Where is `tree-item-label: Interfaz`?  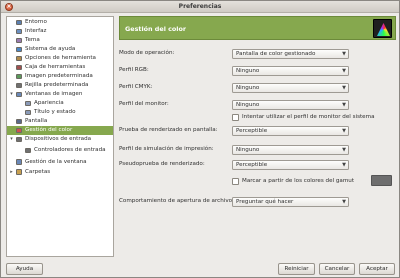
tree-item-label: Interfaz is located at coordinates (36, 31).